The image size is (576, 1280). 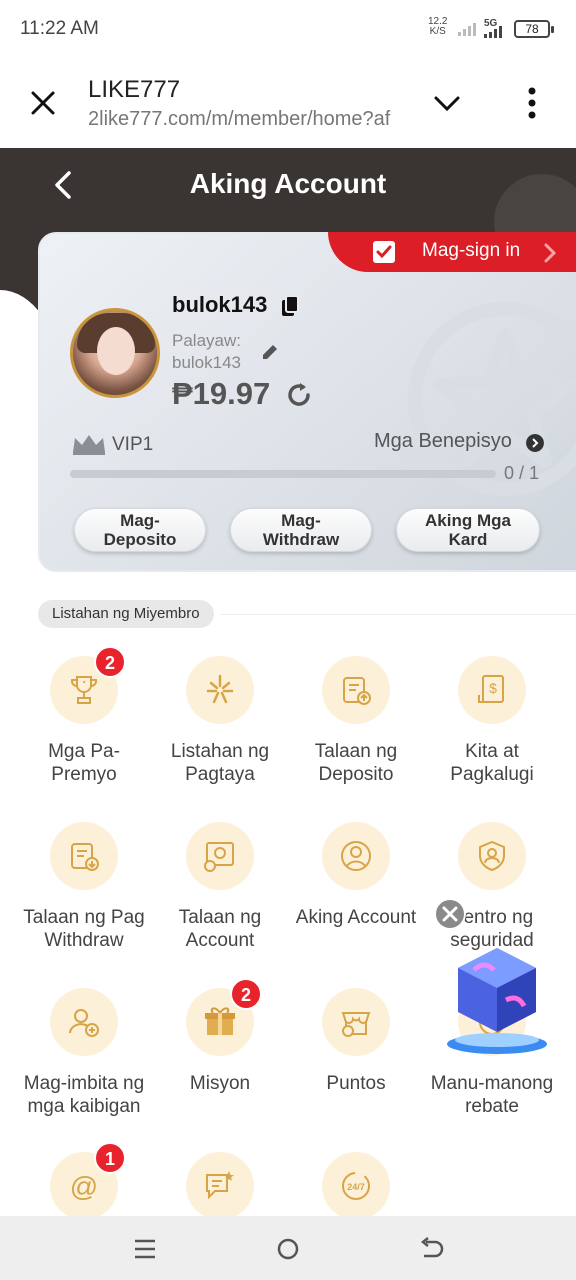 What do you see at coordinates (110, 1158) in the screenshot?
I see `notification-badge: 1` at bounding box center [110, 1158].